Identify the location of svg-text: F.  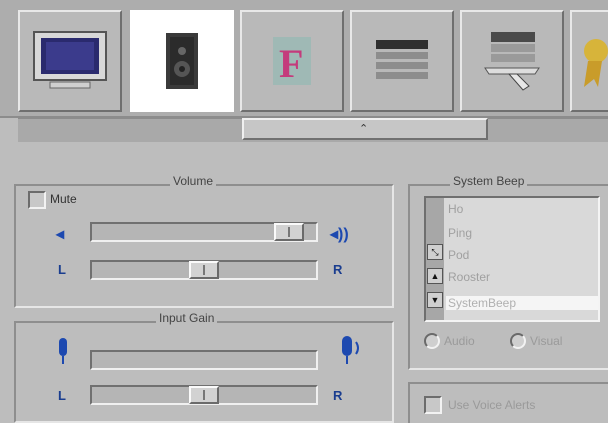
(291, 63).